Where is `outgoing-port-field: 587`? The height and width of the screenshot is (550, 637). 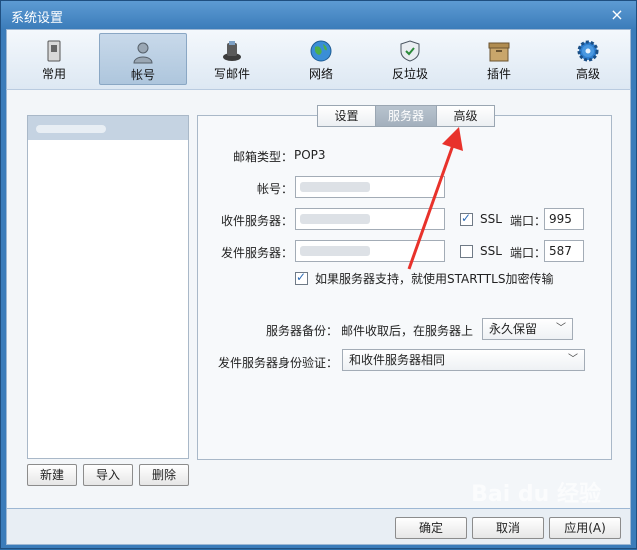 outgoing-port-field: 587 is located at coordinates (564, 251).